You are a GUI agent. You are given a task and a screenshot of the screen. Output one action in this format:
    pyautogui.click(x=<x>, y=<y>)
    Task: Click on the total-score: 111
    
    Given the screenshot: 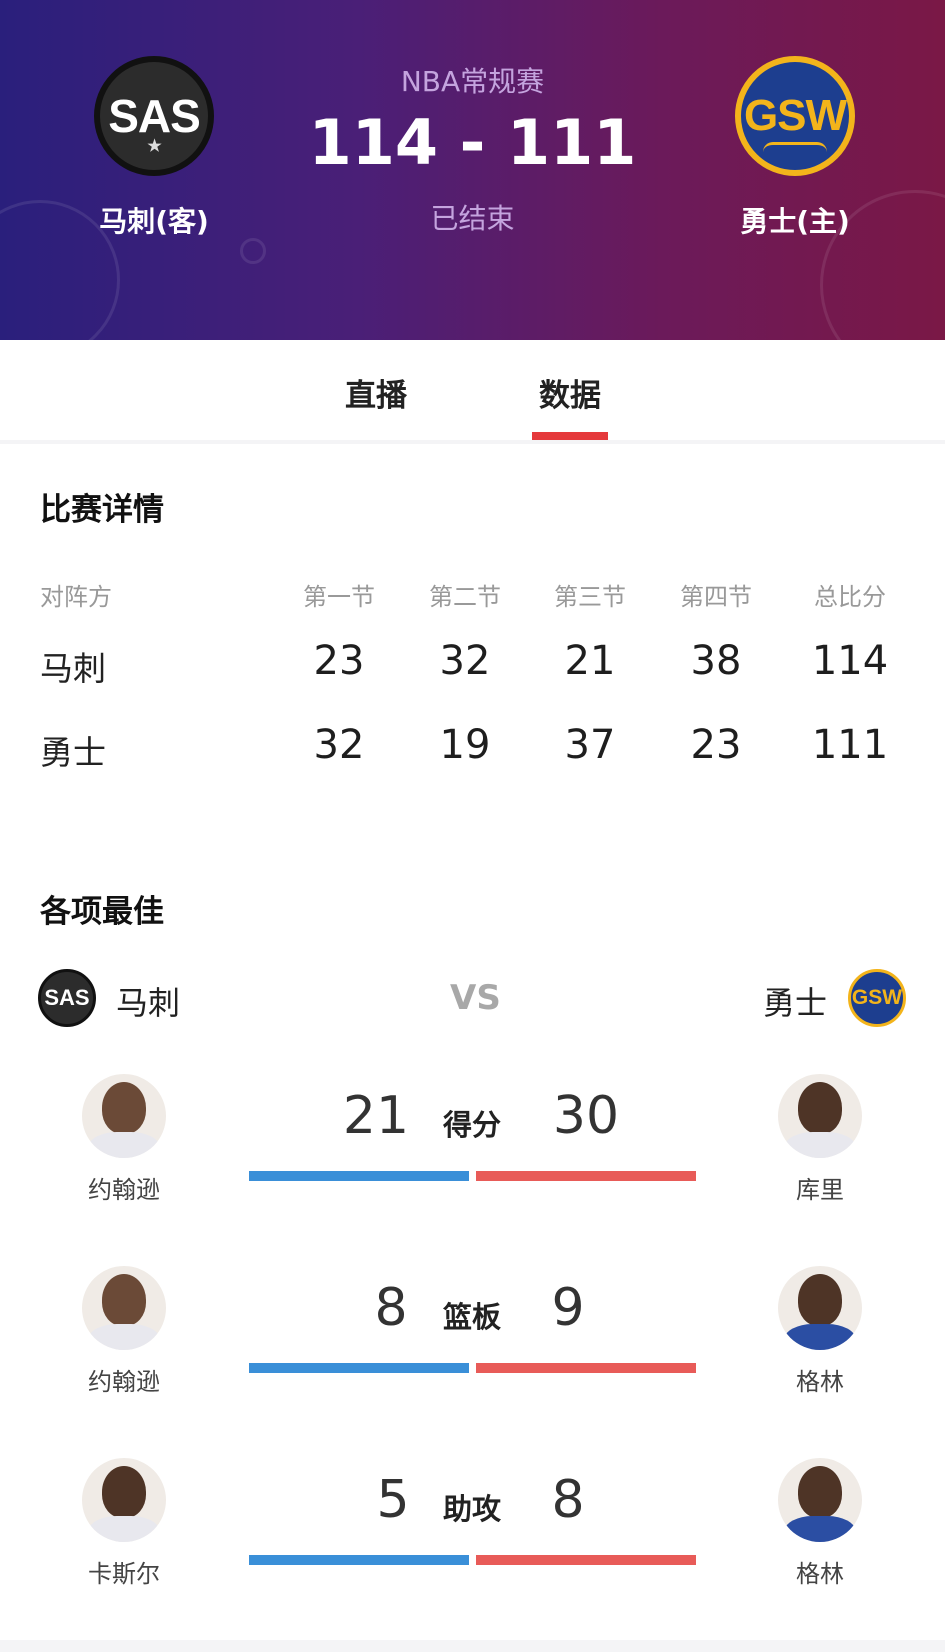 What is the action you would take?
    pyautogui.click(x=850, y=745)
    